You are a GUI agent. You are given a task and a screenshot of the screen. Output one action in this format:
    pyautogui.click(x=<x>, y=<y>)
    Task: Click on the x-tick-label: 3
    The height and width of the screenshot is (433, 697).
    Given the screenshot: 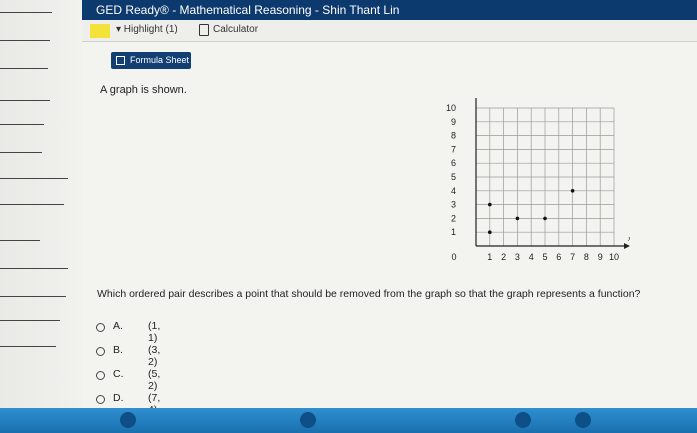 What is the action you would take?
    pyautogui.click(x=517, y=257)
    